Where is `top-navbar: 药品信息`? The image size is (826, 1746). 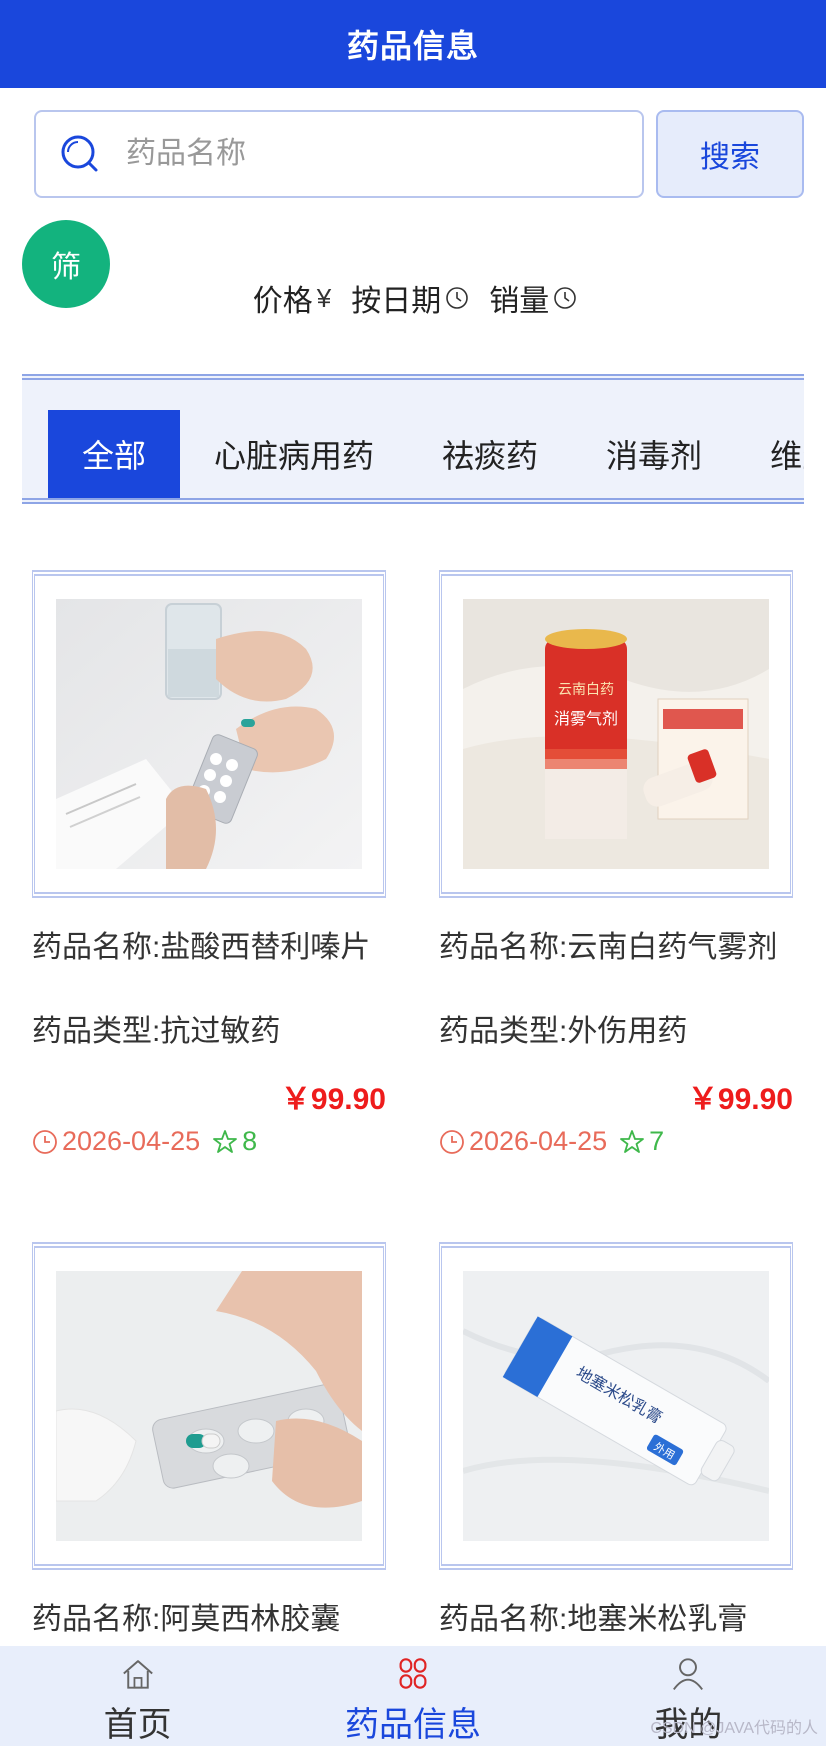
top-navbar: 药品信息 is located at coordinates (413, 44).